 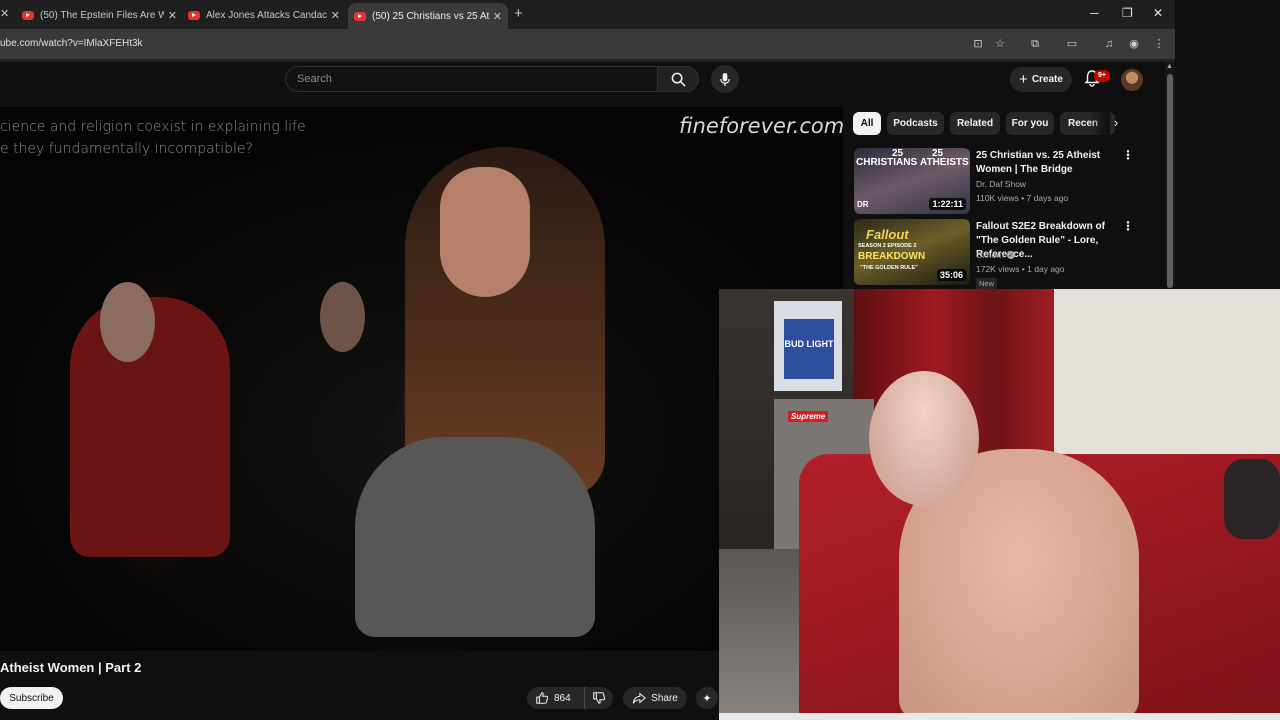 What do you see at coordinates (71, 667) in the screenshot?
I see `video-title: Atheist Women | Part 2` at bounding box center [71, 667].